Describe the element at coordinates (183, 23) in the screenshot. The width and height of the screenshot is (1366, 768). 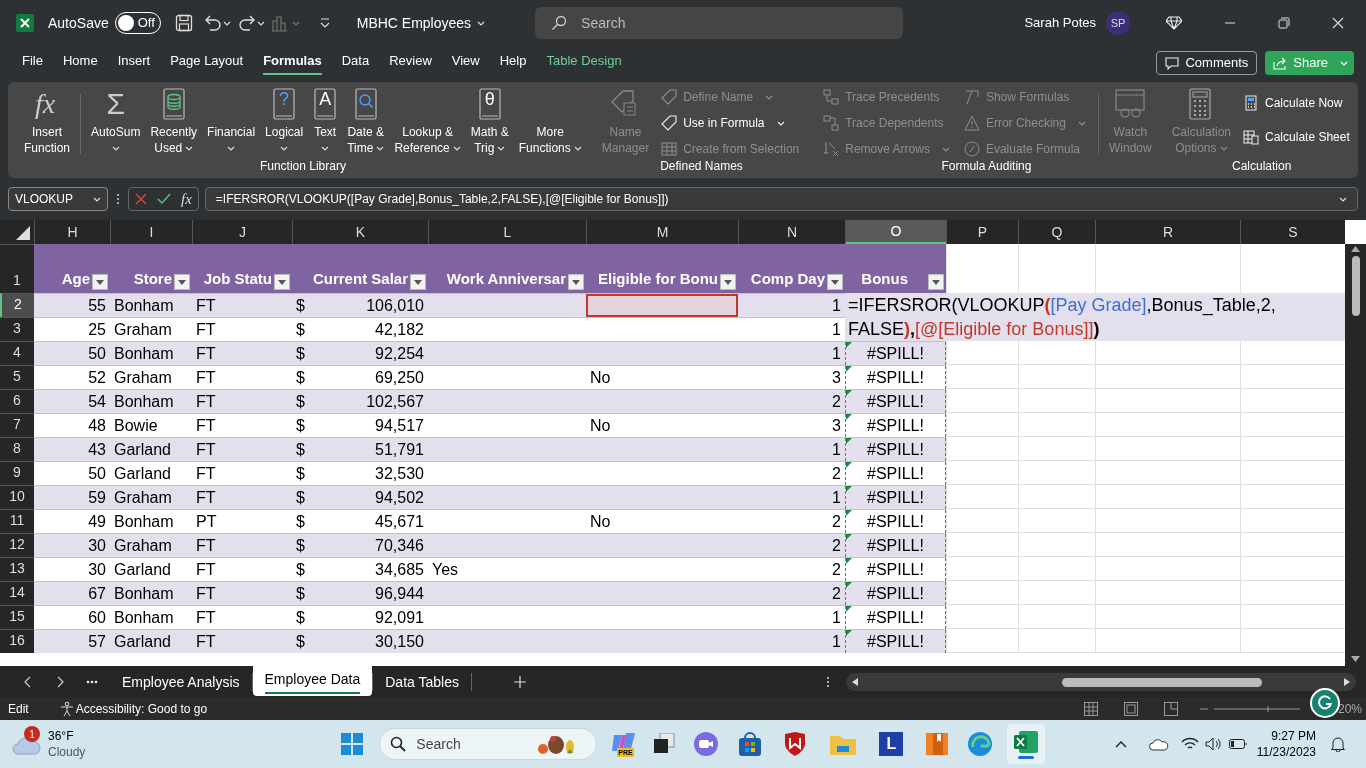
I see `save-icon` at that location.